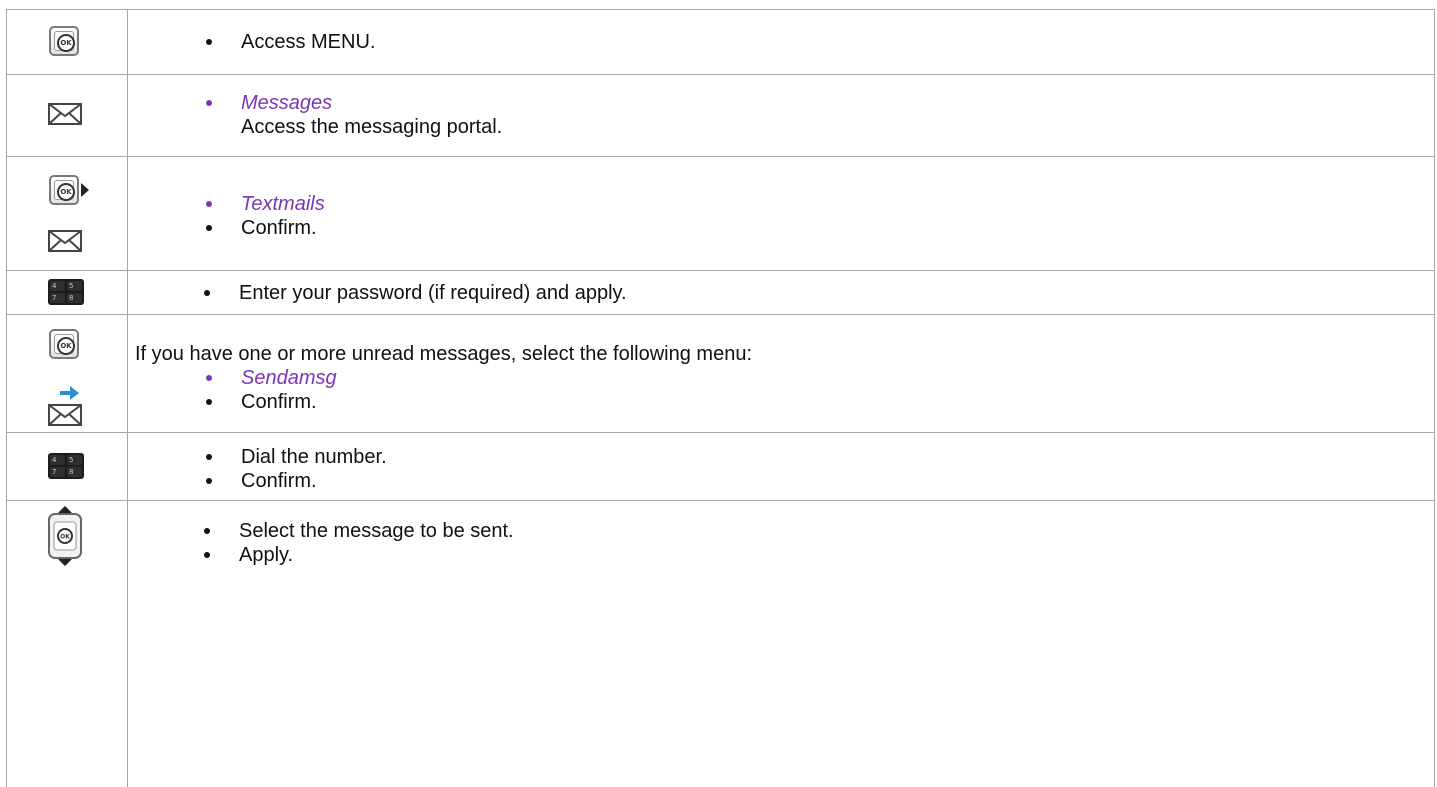 Image resolution: width=1437 pixels, height=787 pixels. What do you see at coordinates (283, 204) in the screenshot?
I see `menu-item-textmails: Textmails` at bounding box center [283, 204].